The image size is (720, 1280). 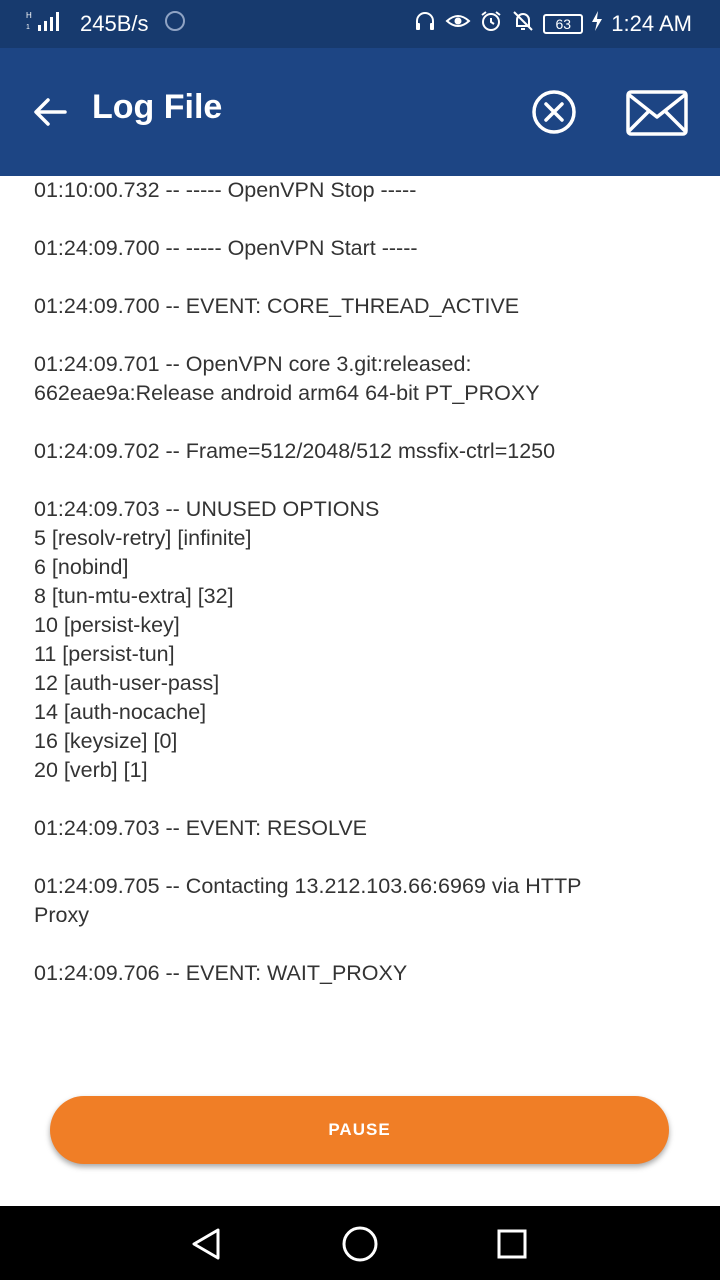 What do you see at coordinates (523, 24) in the screenshot?
I see `mute-notifications-icon` at bounding box center [523, 24].